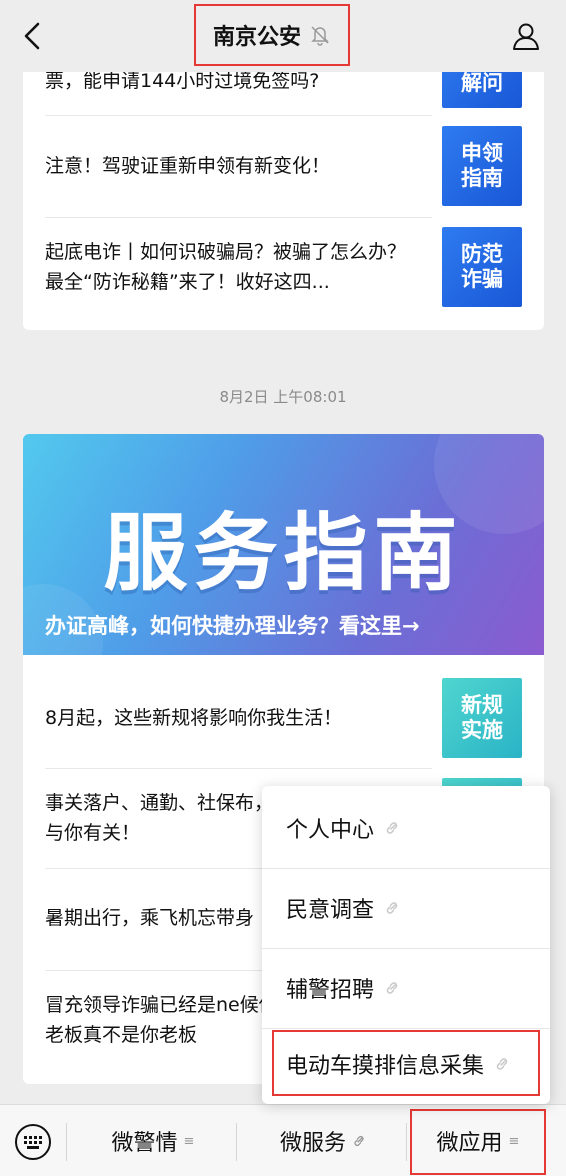 This screenshot has width=566, height=1176. I want to click on article-title: 注意！驾驶证重新申领有新变化！, so click(188, 166).